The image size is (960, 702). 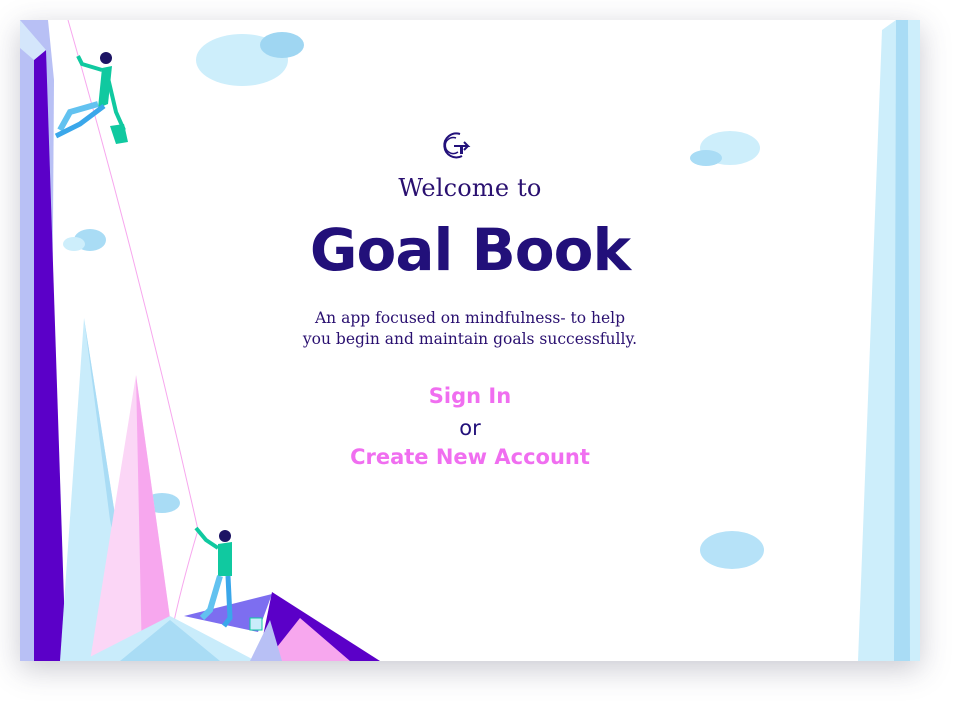 What do you see at coordinates (470, 188) in the screenshot?
I see `welcome-text: Welcome to` at bounding box center [470, 188].